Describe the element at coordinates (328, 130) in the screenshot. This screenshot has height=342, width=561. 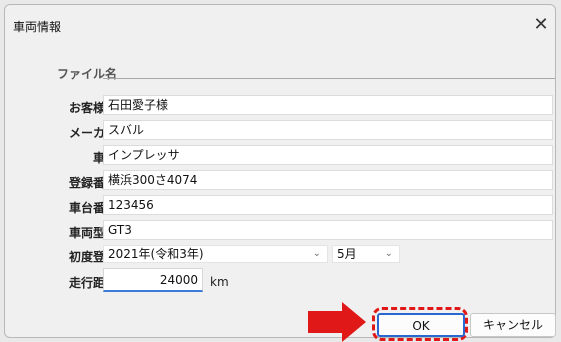
I see `maker-field: スバル` at that location.